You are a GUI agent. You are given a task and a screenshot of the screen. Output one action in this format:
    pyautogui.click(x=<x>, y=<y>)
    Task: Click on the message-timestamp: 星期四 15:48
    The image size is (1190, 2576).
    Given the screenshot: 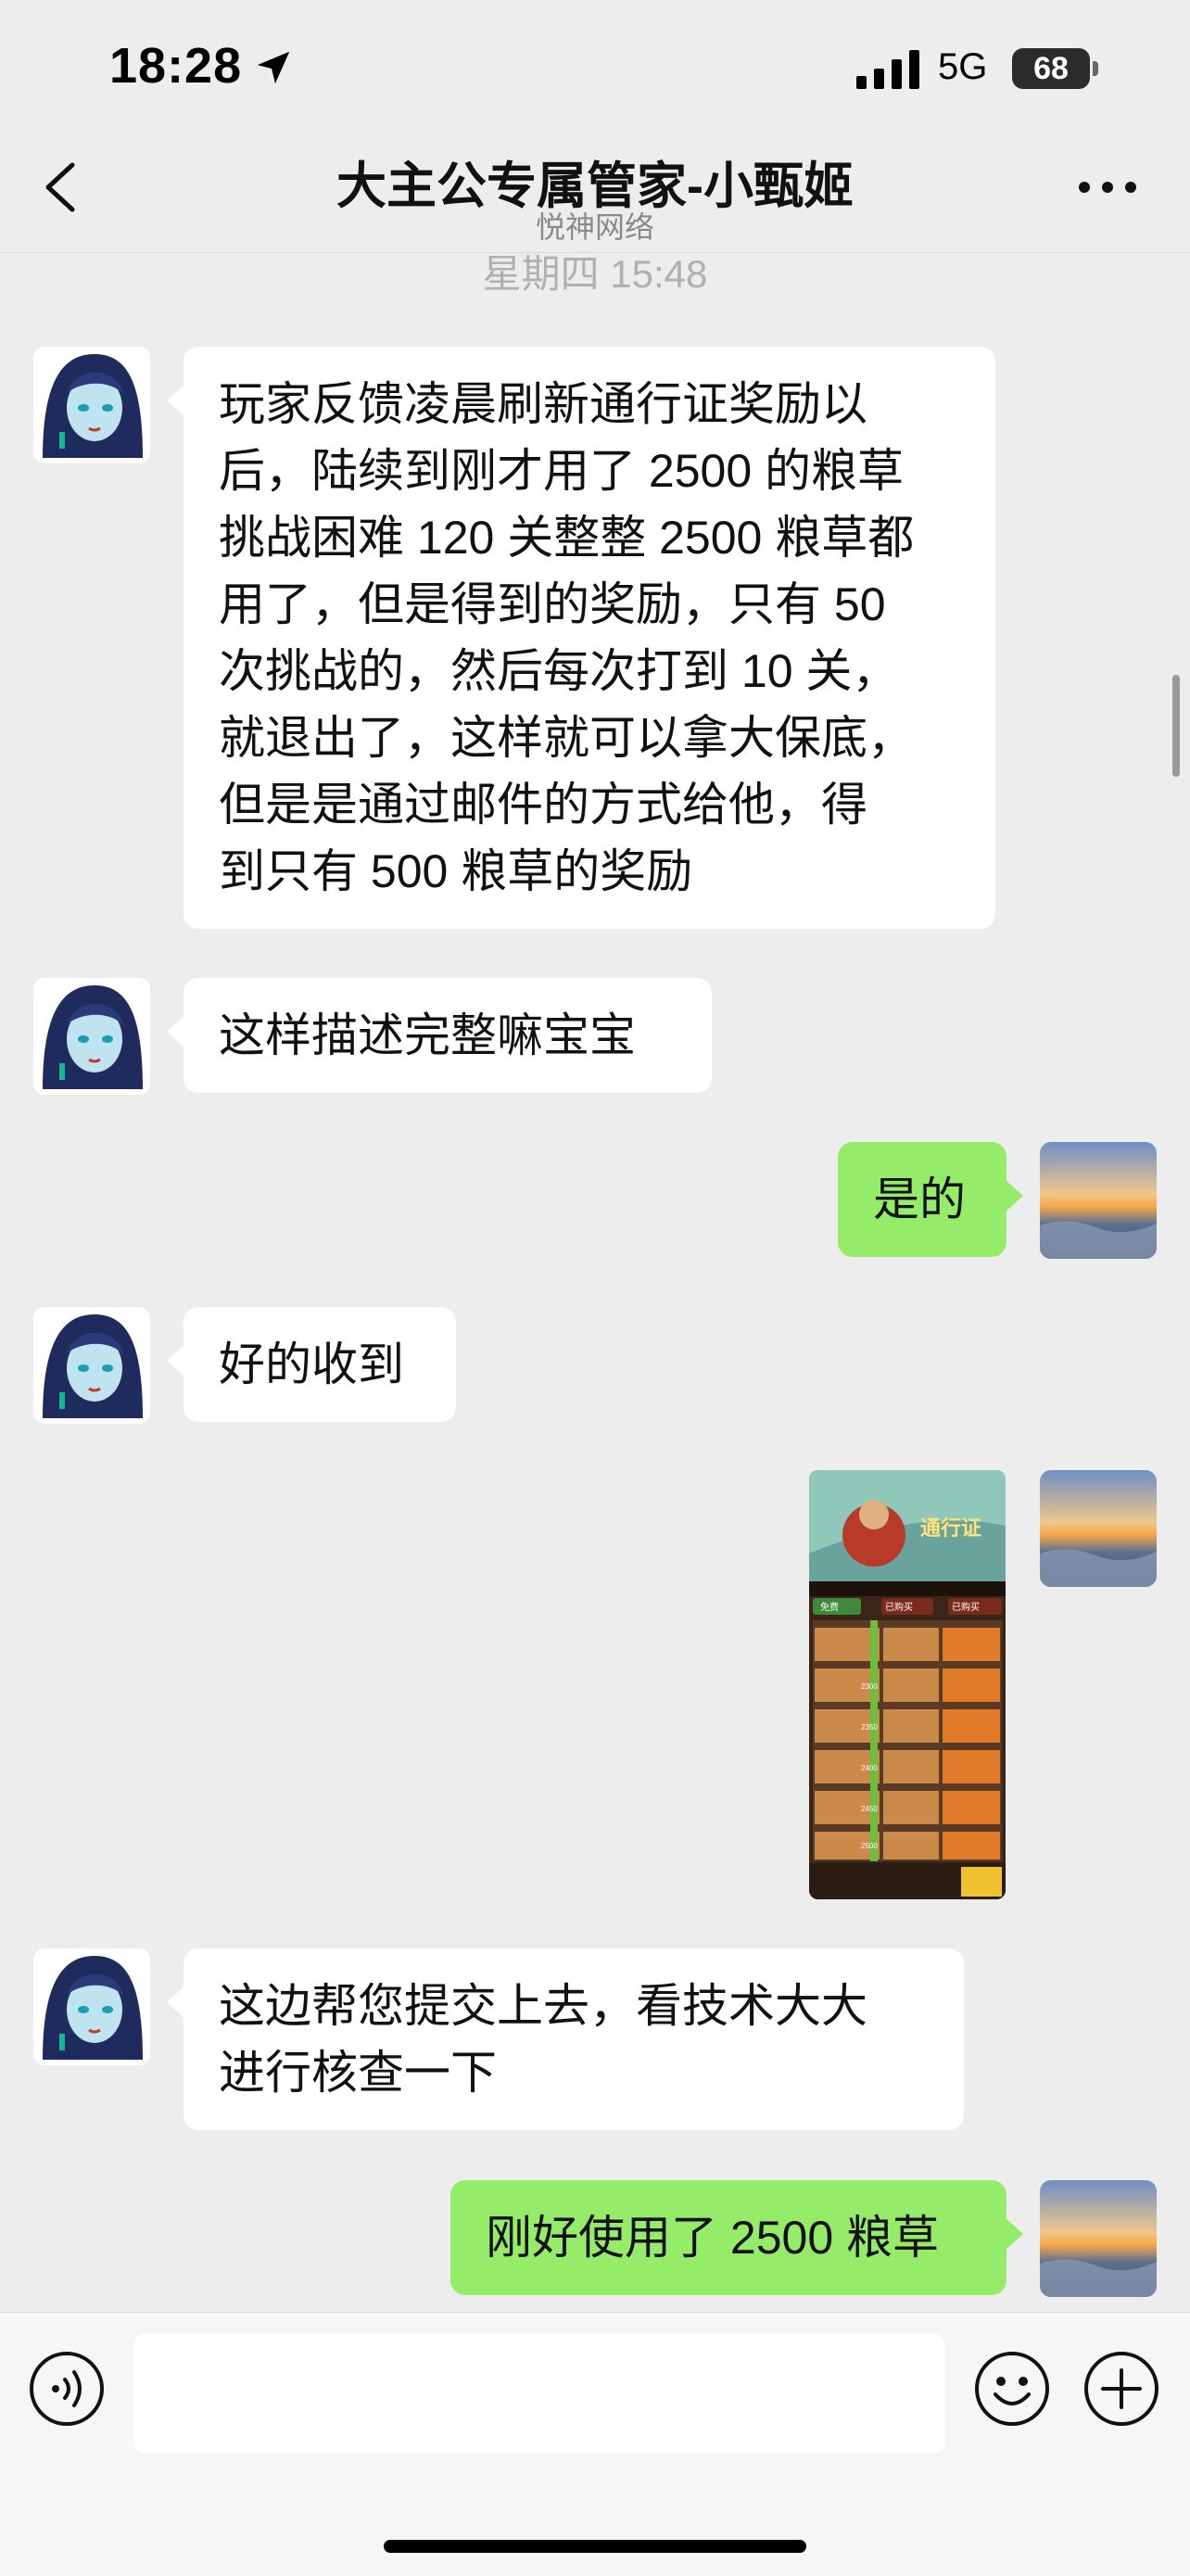 What is the action you would take?
    pyautogui.click(x=595, y=274)
    